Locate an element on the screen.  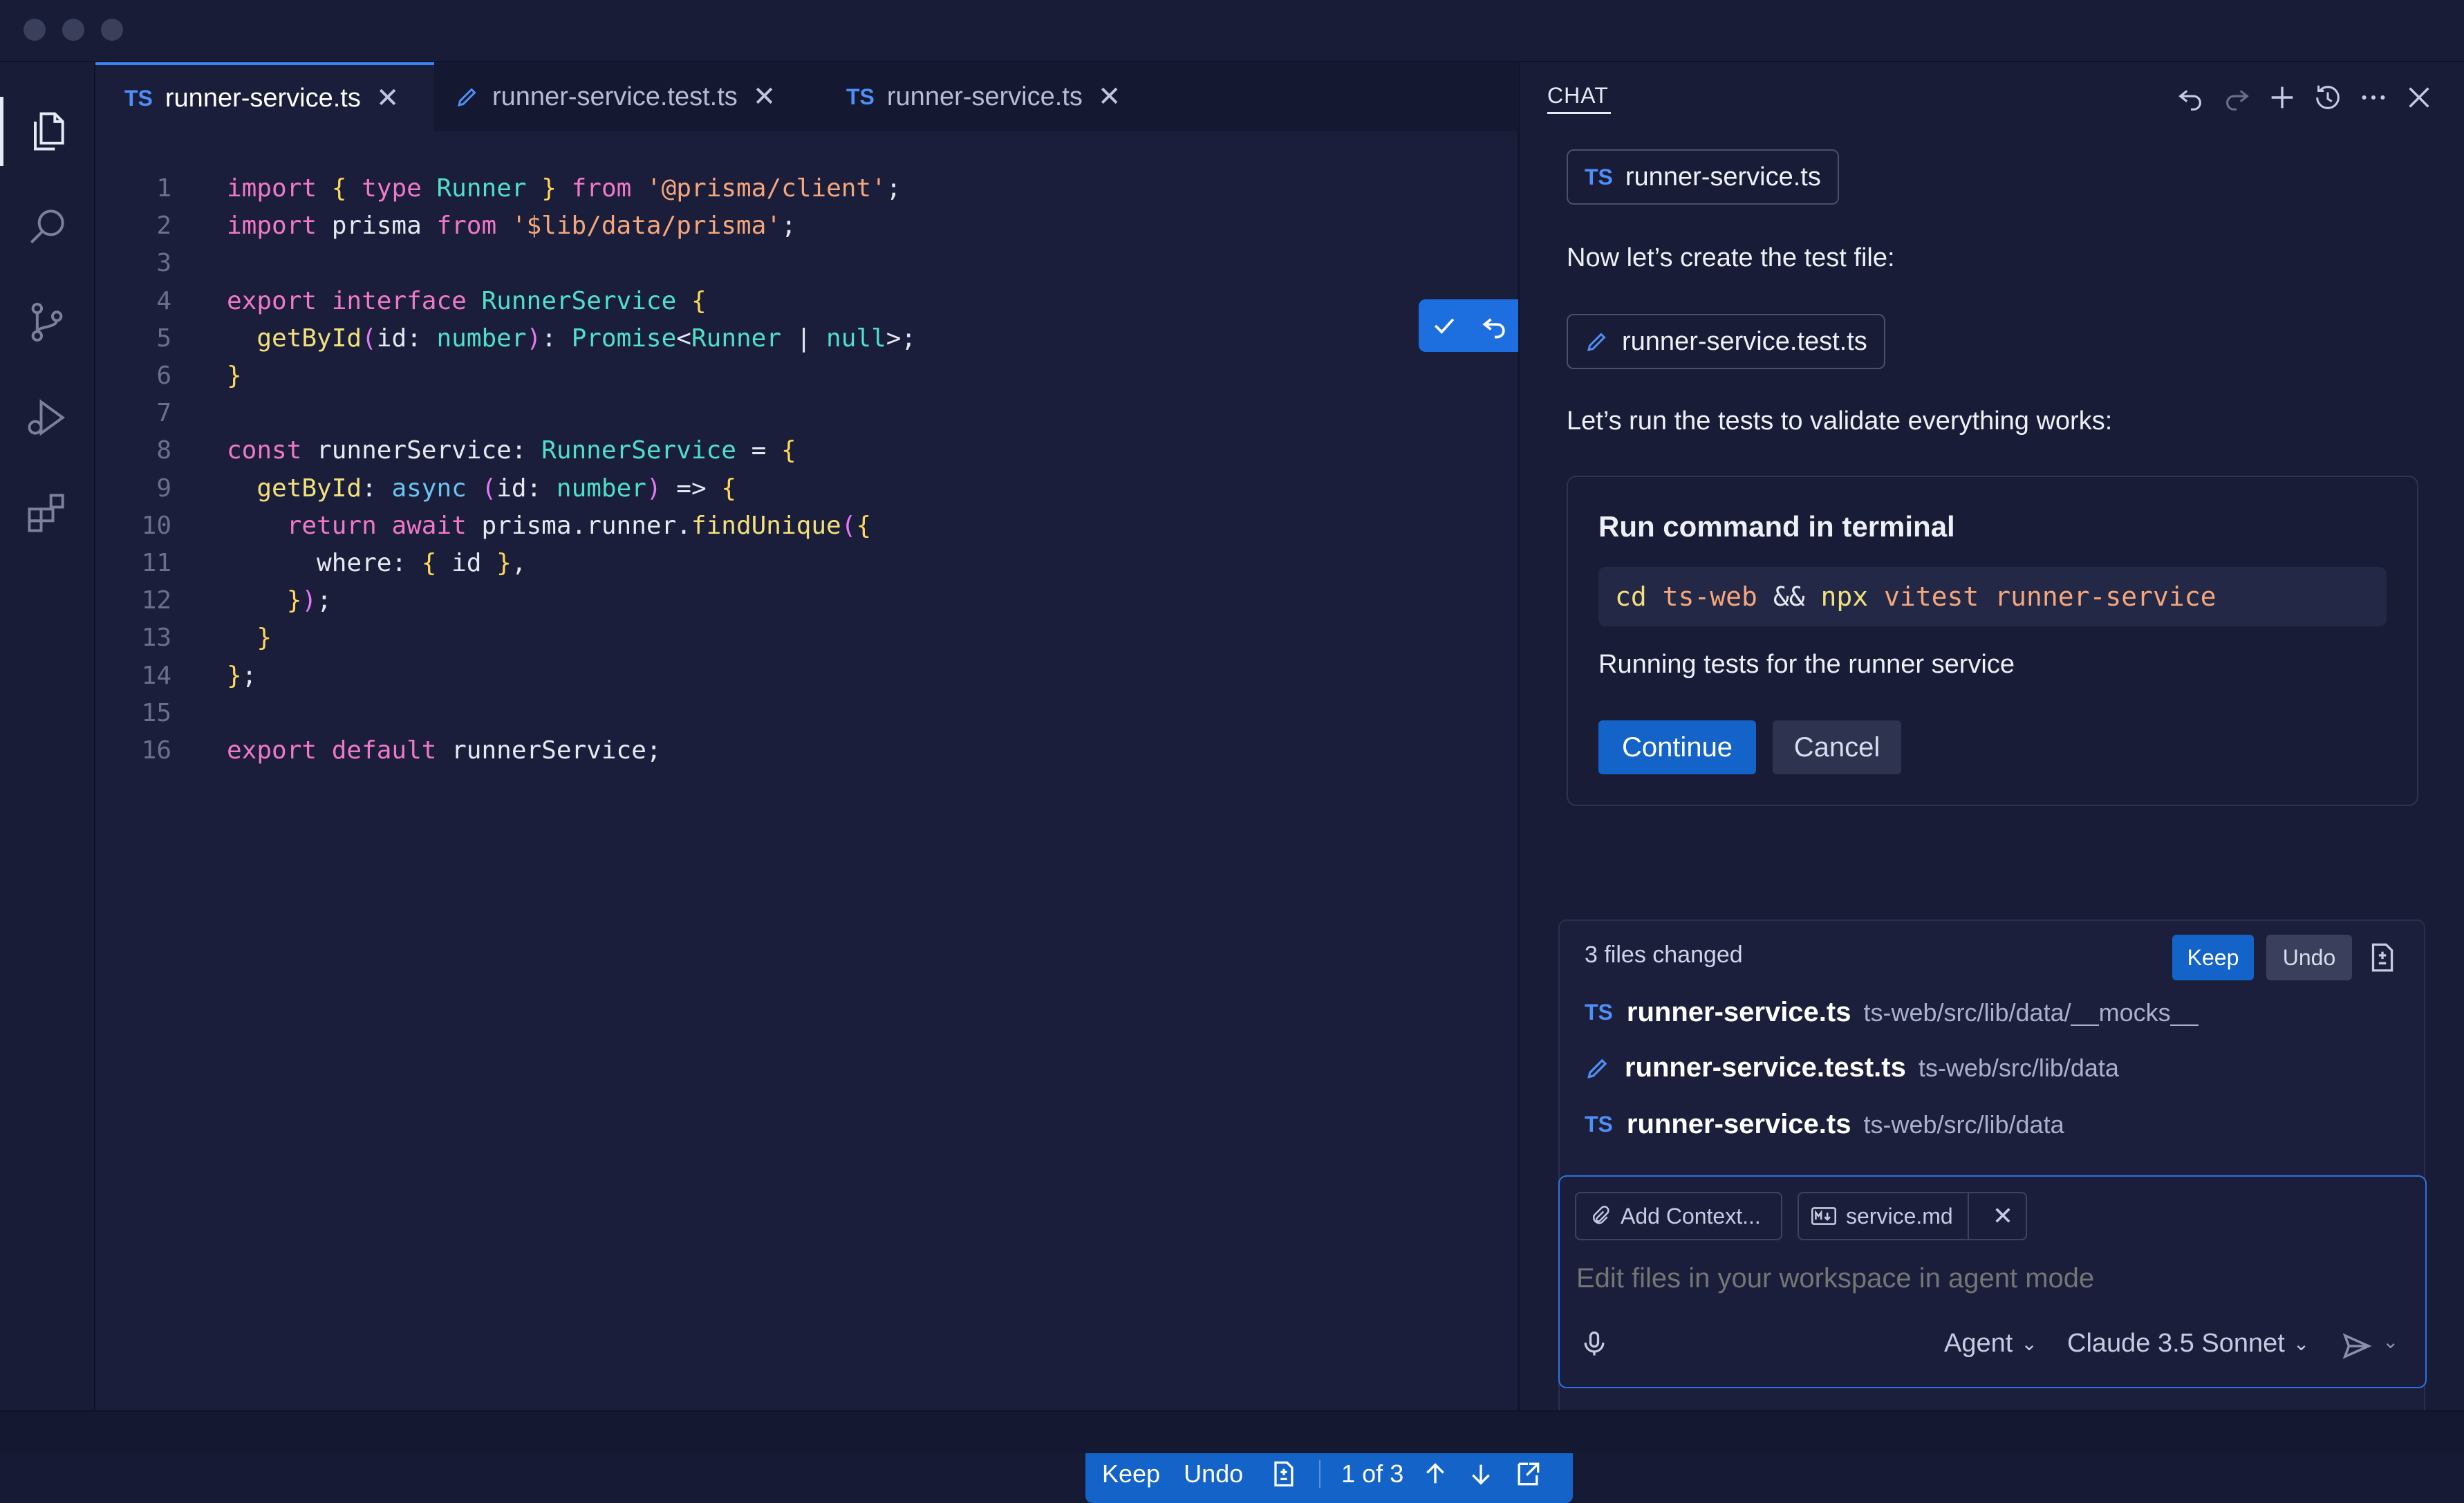
source-control-icon is located at coordinates (47, 322).